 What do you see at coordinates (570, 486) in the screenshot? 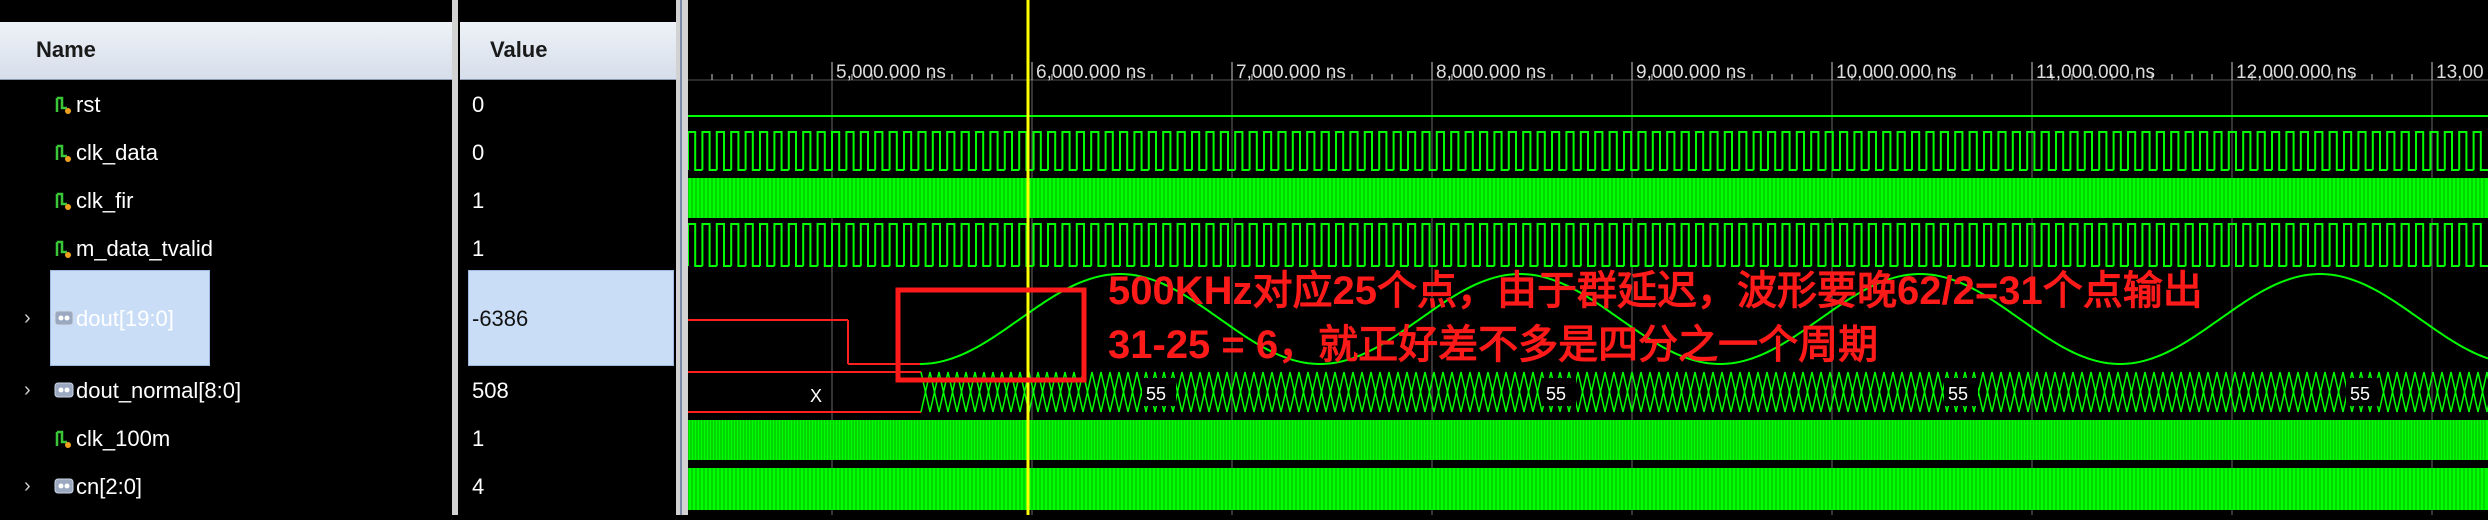
I see `signal-value-cell: 4` at bounding box center [570, 486].